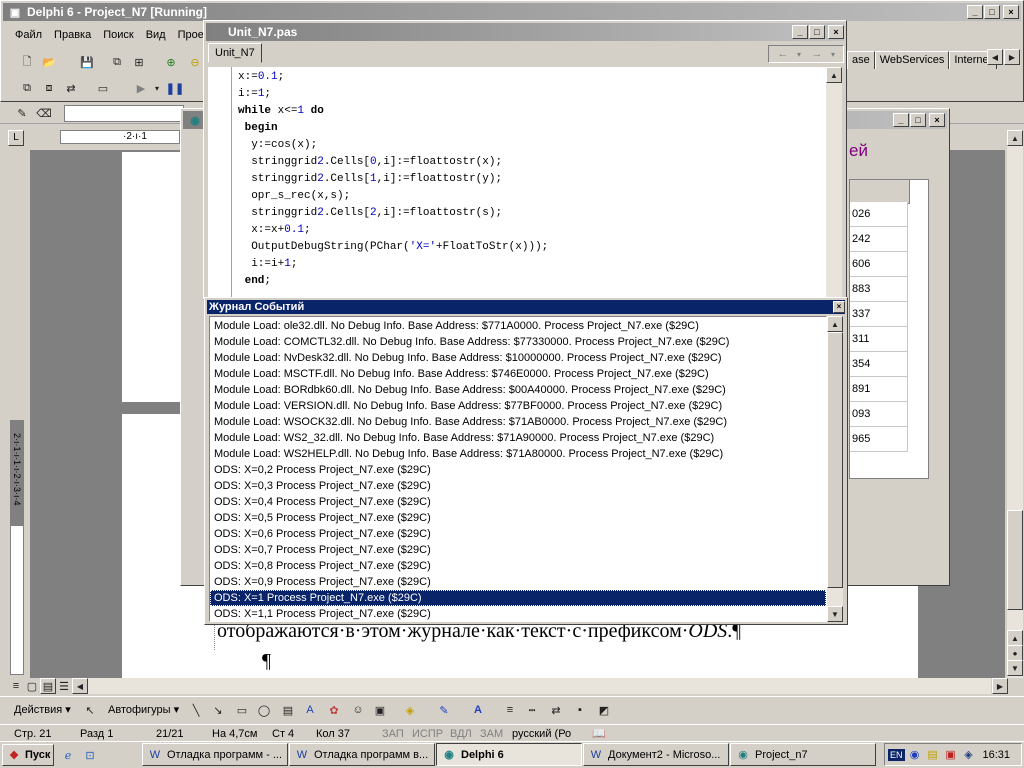  What do you see at coordinates (879, 314) in the screenshot?
I see `grid-cell: 337` at bounding box center [879, 314].